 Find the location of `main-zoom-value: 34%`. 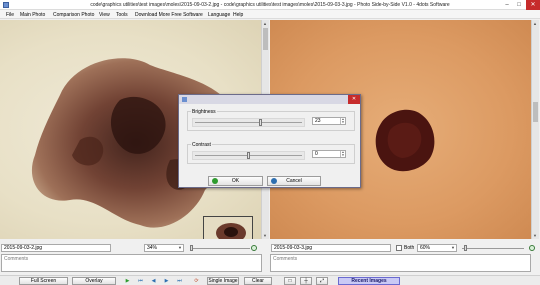

main-zoom-value: 34% is located at coordinates (152, 248).